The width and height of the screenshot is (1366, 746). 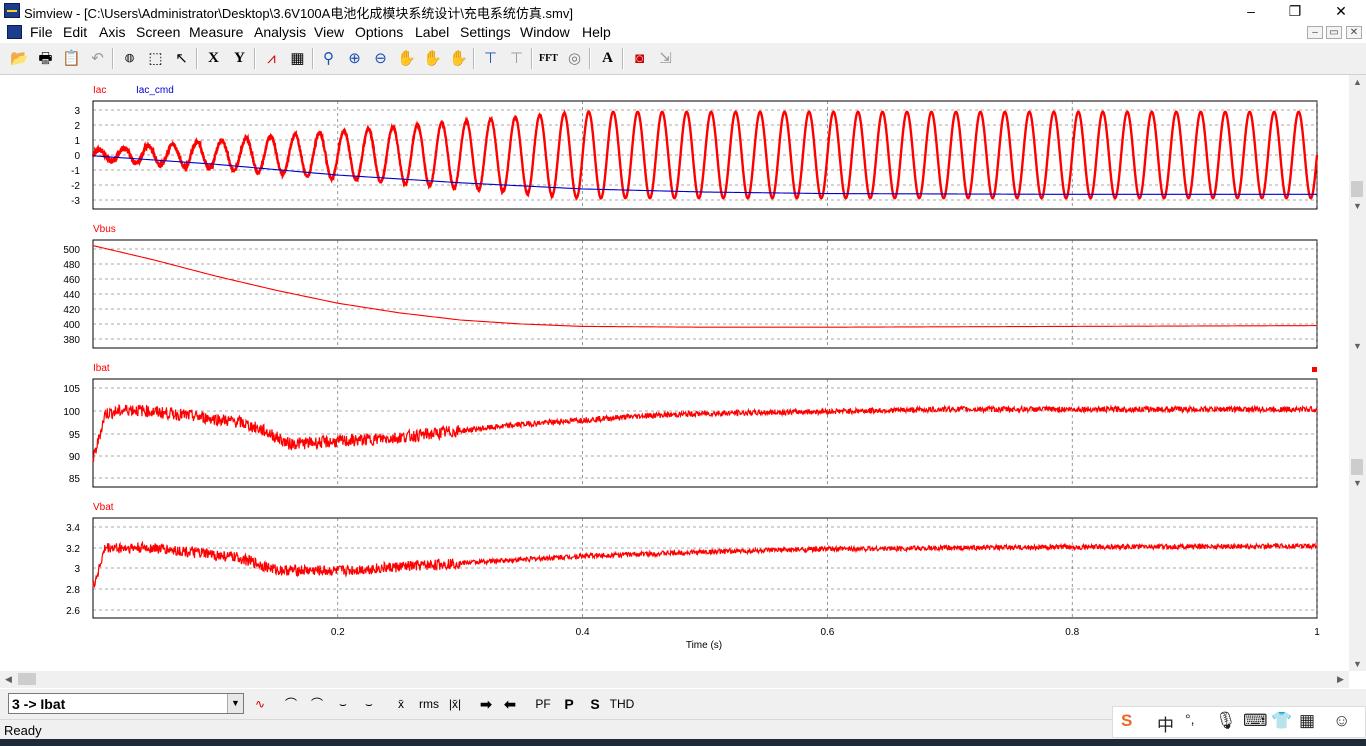 I want to click on keyboard-icon: ⌨, so click(x=1255, y=721).